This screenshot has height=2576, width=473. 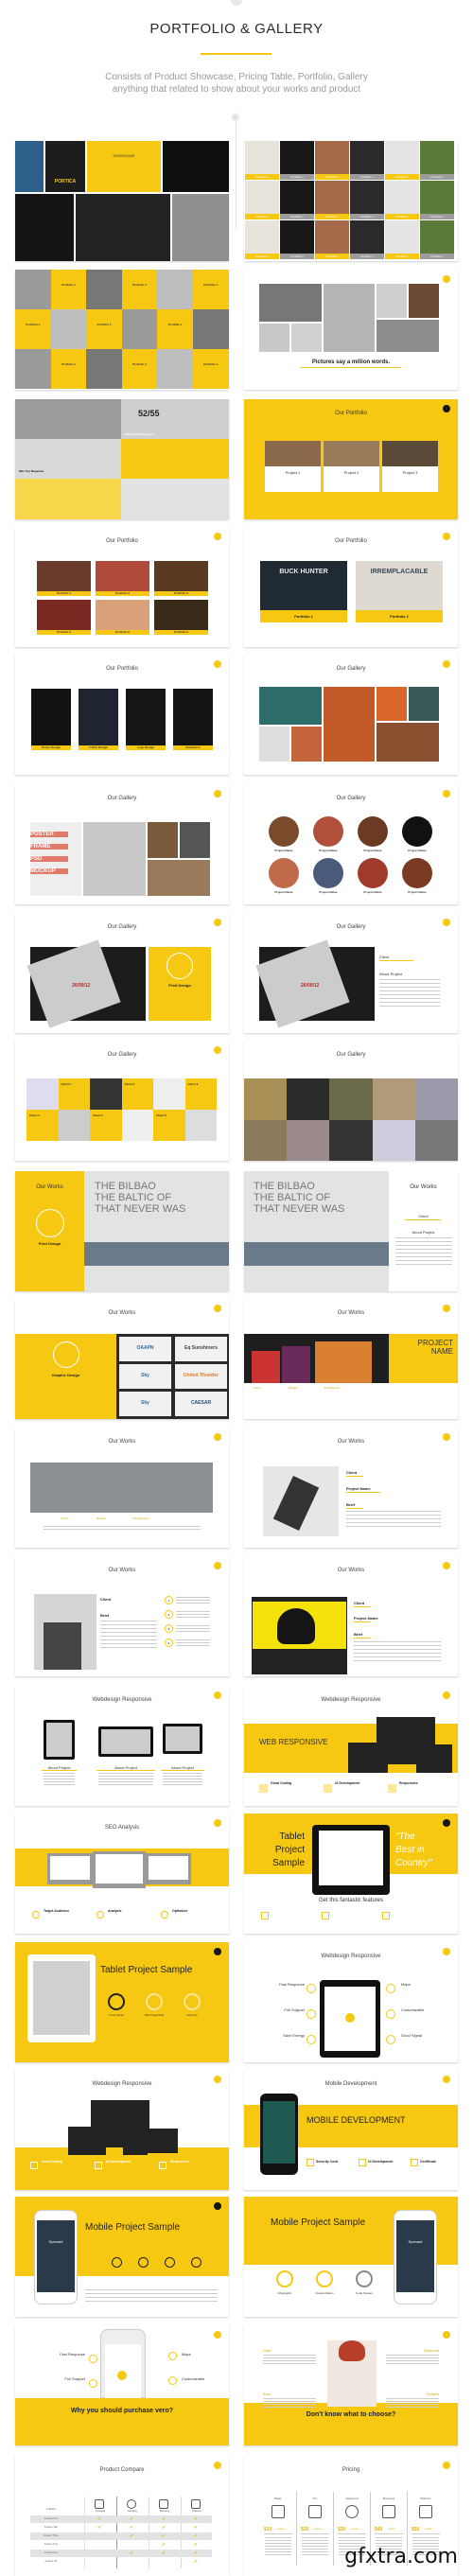 What do you see at coordinates (122, 973) in the screenshot?
I see `slide-s13: Our Gallery 26/09/12 Print Design` at bounding box center [122, 973].